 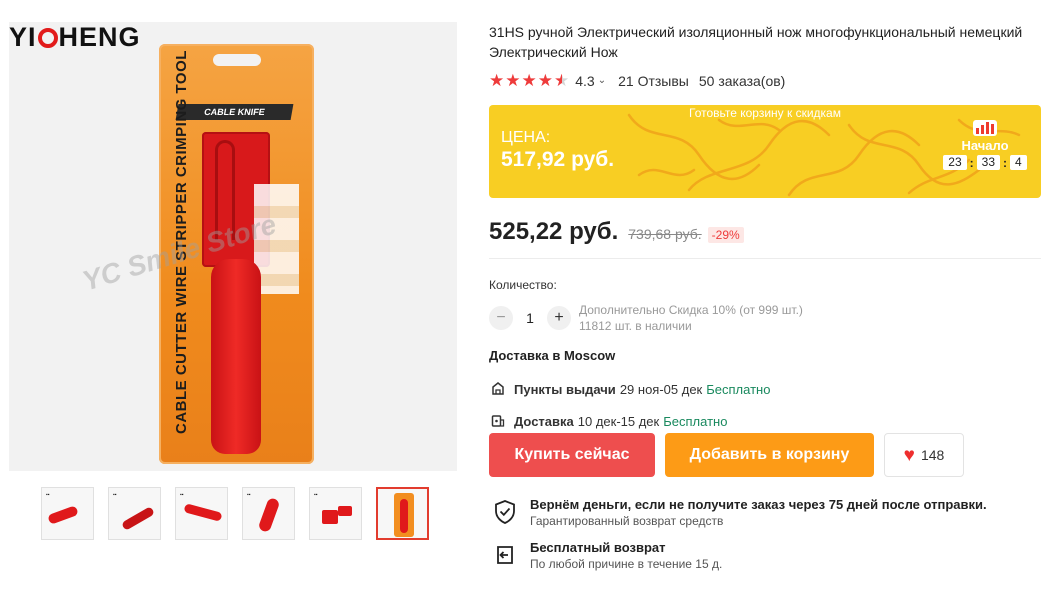 What do you see at coordinates (526, 137) in the screenshot?
I see `promo-price-label: ЦЕНА:` at bounding box center [526, 137].